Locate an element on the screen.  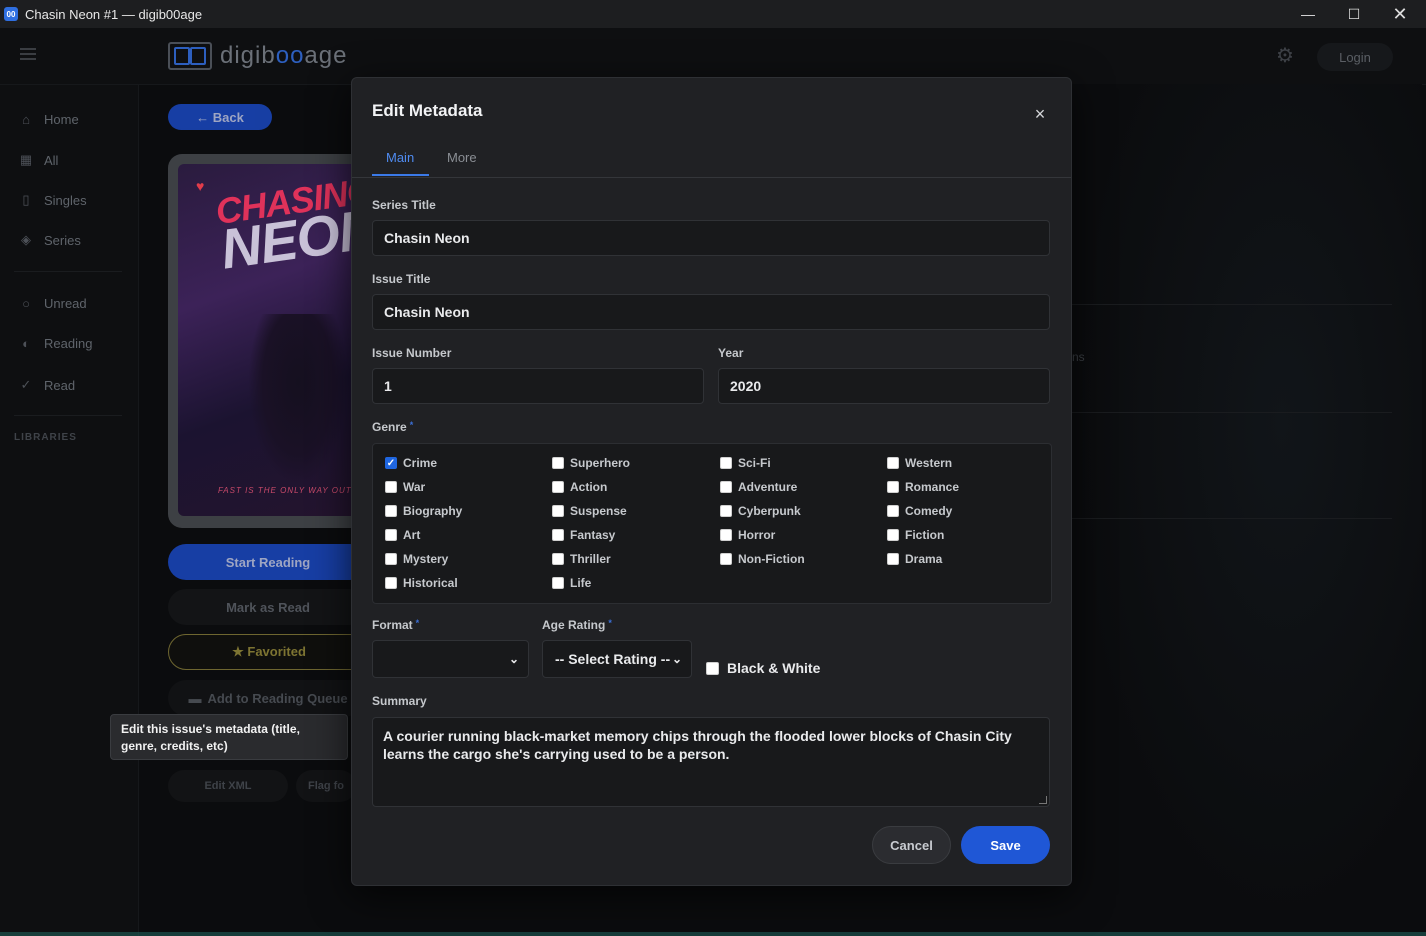
genre-option: War is located at coordinates (405, 487).